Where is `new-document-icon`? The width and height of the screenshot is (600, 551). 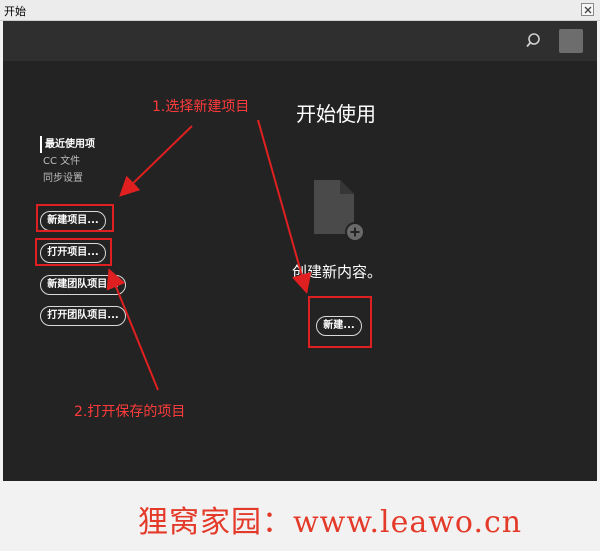
new-document-icon is located at coordinates (340, 214).